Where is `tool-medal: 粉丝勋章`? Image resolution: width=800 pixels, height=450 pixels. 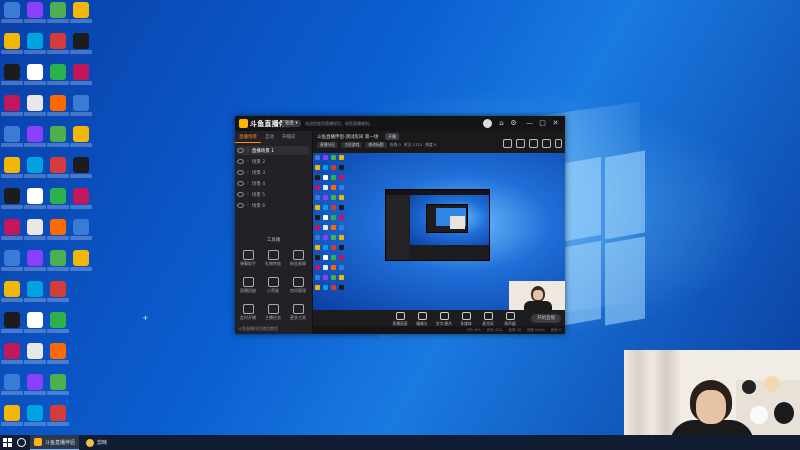 tool-medal: 粉丝勋章 is located at coordinates (298, 258).